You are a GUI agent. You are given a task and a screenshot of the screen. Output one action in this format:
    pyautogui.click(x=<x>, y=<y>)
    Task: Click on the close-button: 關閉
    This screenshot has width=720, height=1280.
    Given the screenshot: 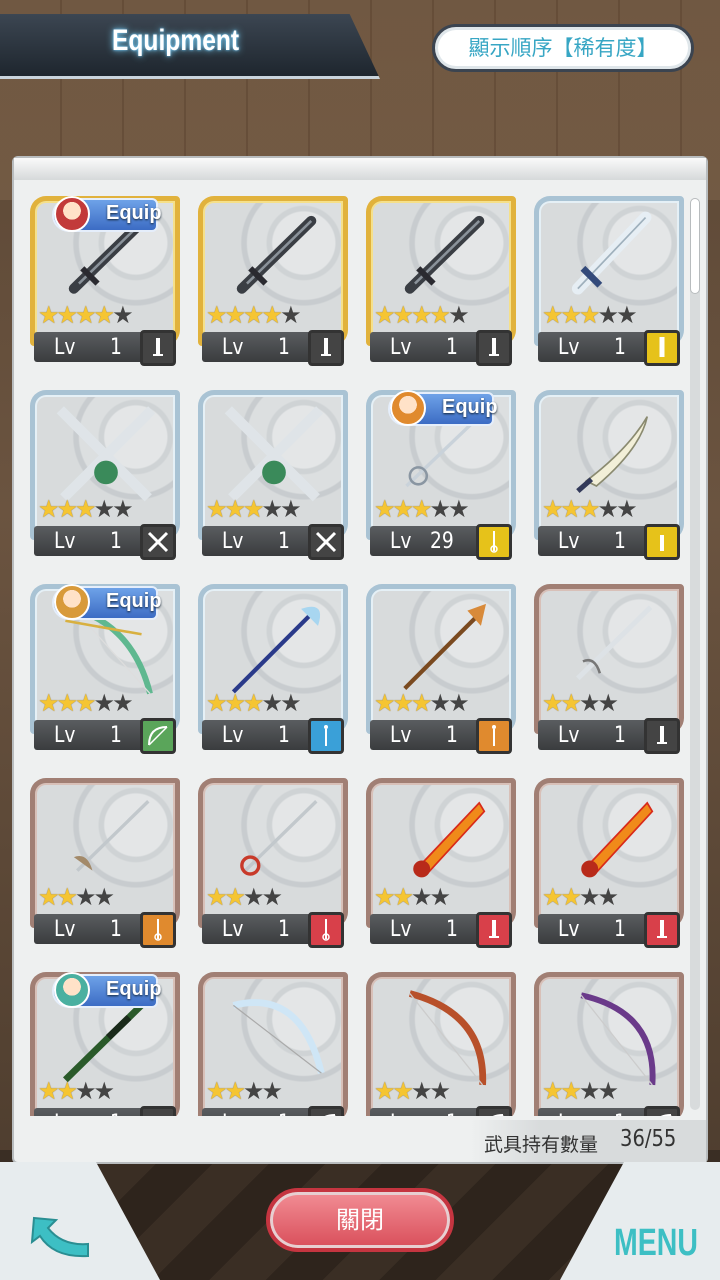 What is the action you would take?
    pyautogui.click(x=360, y=1220)
    